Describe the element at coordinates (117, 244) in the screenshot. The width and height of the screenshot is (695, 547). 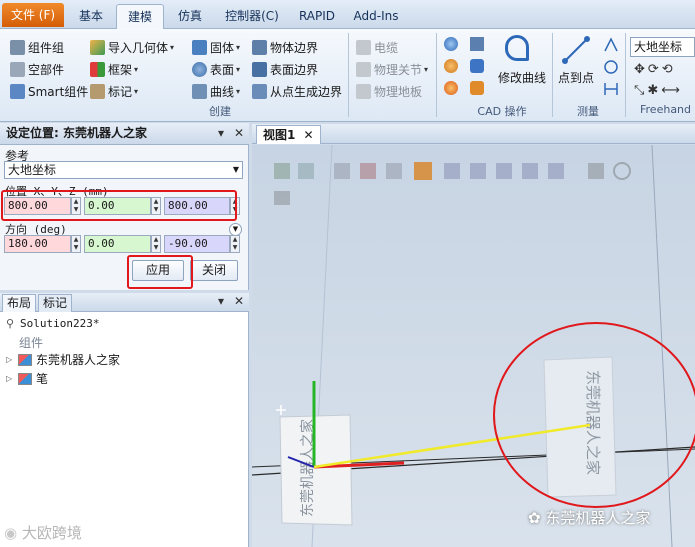
I see `orientation-y-input: 0.00` at that location.